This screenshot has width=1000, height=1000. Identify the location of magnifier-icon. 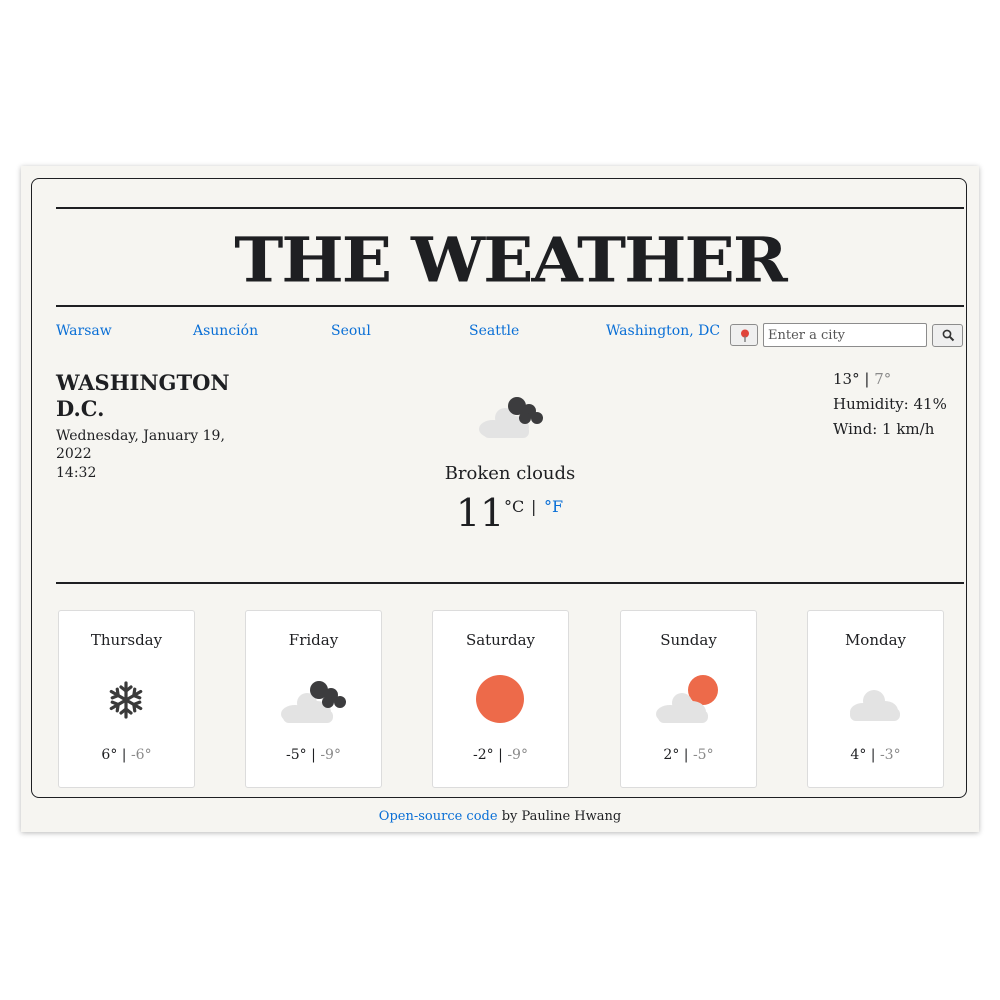
(948, 335).